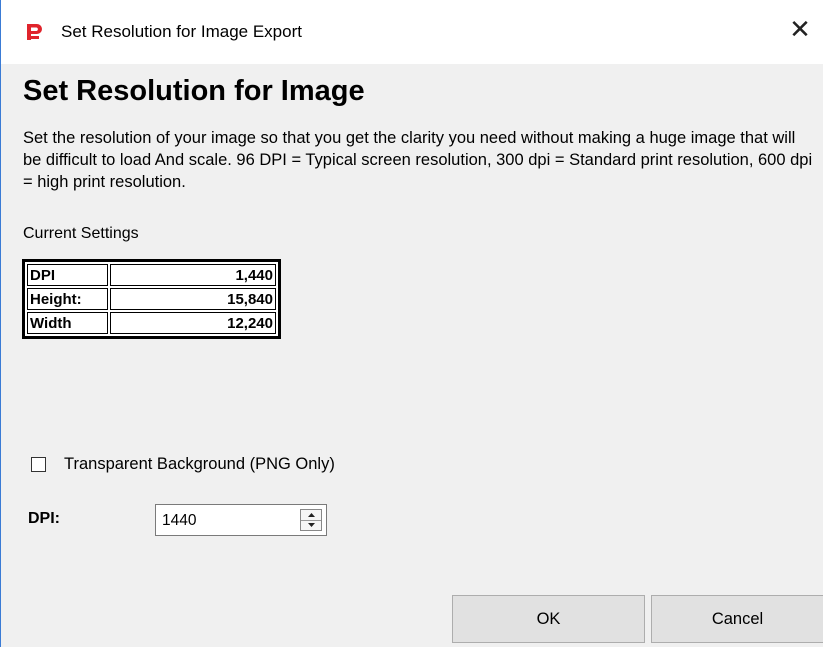 The height and width of the screenshot is (647, 823). I want to click on arrow-up-icon, so click(311, 515).